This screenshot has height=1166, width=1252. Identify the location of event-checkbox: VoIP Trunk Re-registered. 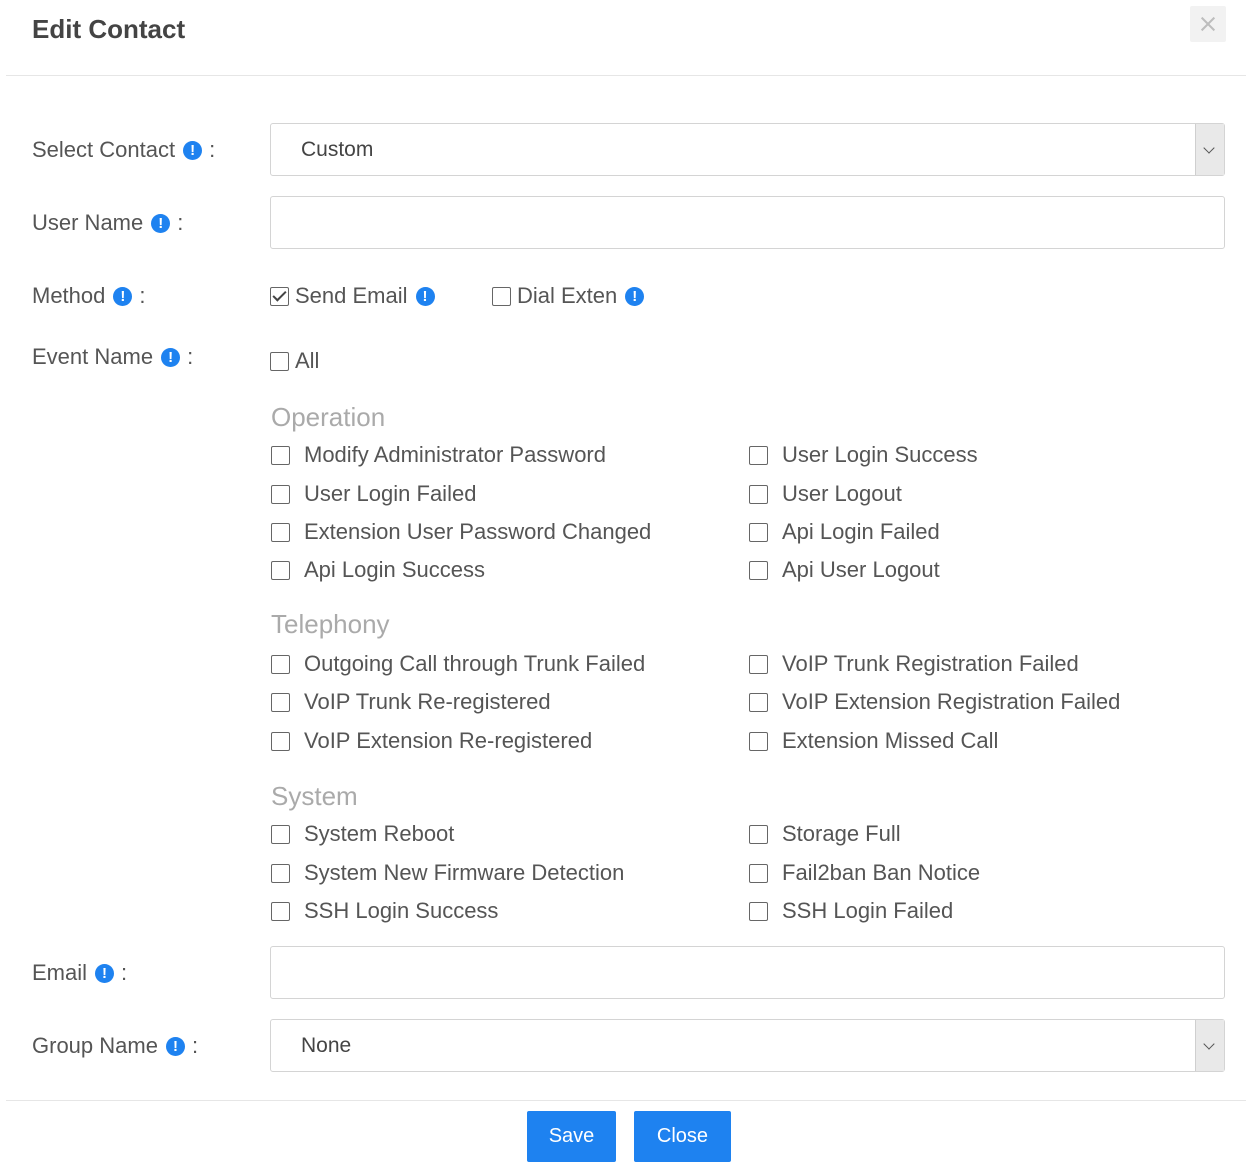
(411, 702).